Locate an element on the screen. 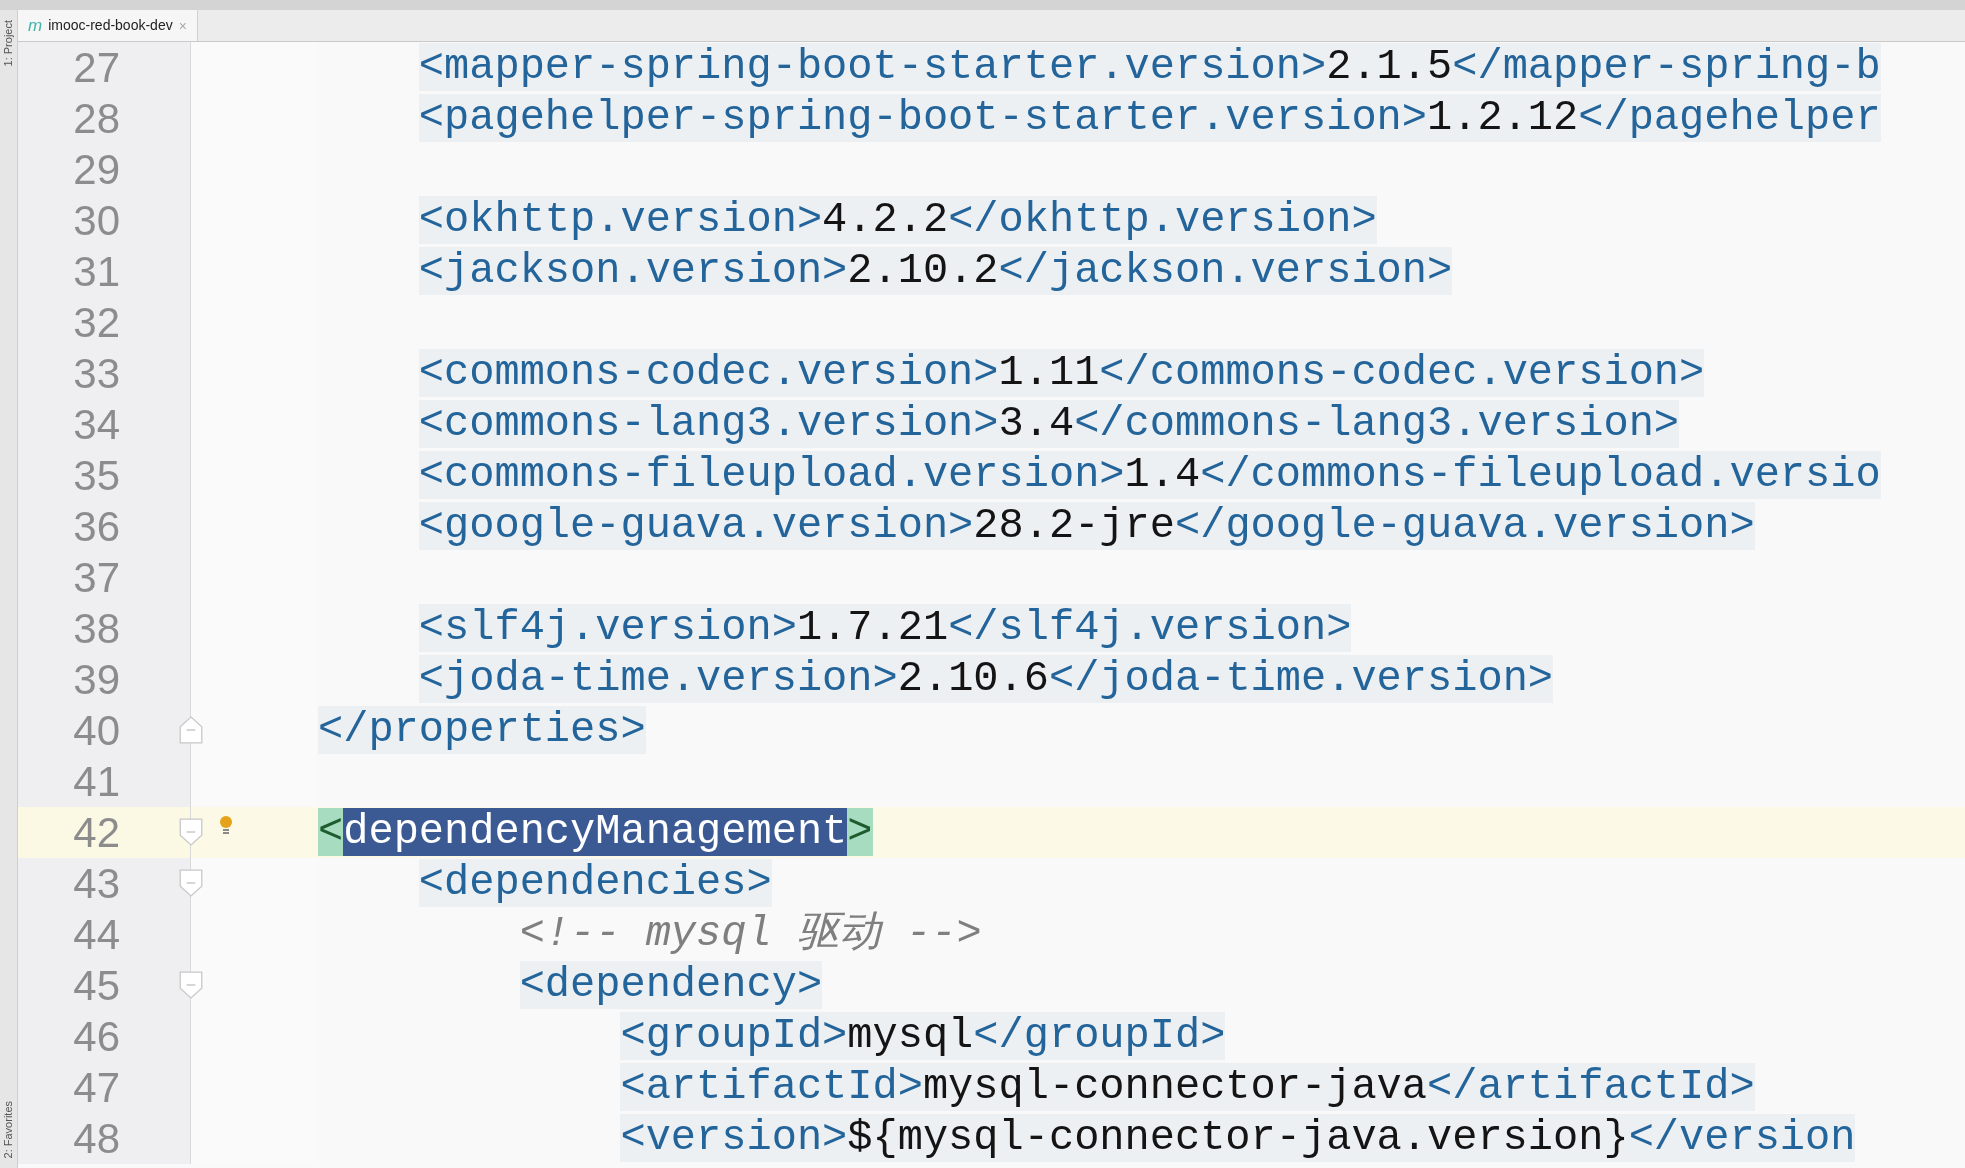 The width and height of the screenshot is (1965, 1168). line-number: 45 is located at coordinates (104, 985).